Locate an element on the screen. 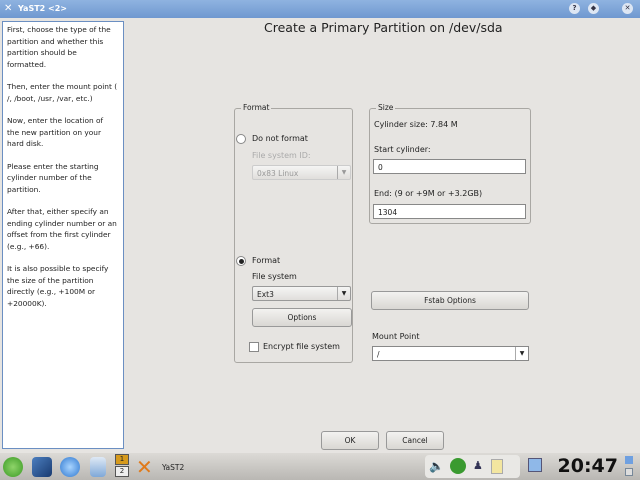 The image size is (640, 480). network-icon is located at coordinates (458, 466).